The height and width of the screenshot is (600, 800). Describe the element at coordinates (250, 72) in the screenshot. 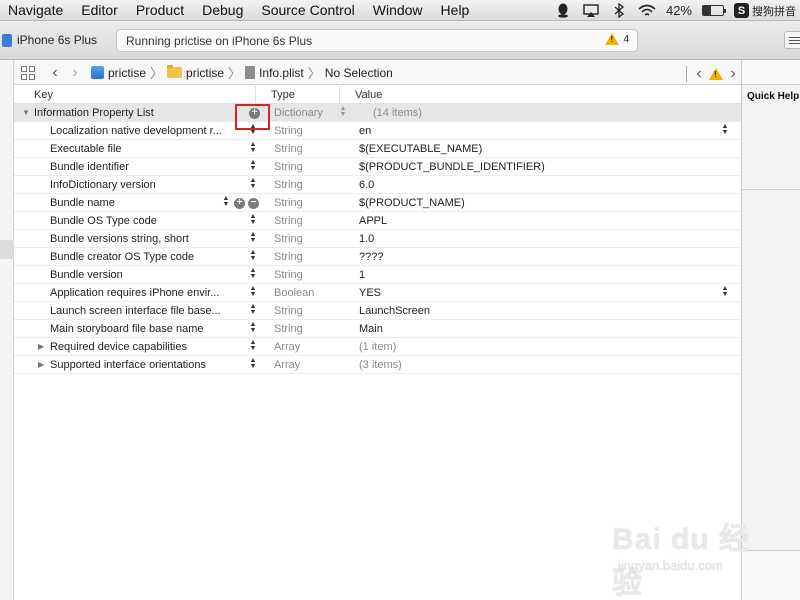

I see `file-icon` at that location.